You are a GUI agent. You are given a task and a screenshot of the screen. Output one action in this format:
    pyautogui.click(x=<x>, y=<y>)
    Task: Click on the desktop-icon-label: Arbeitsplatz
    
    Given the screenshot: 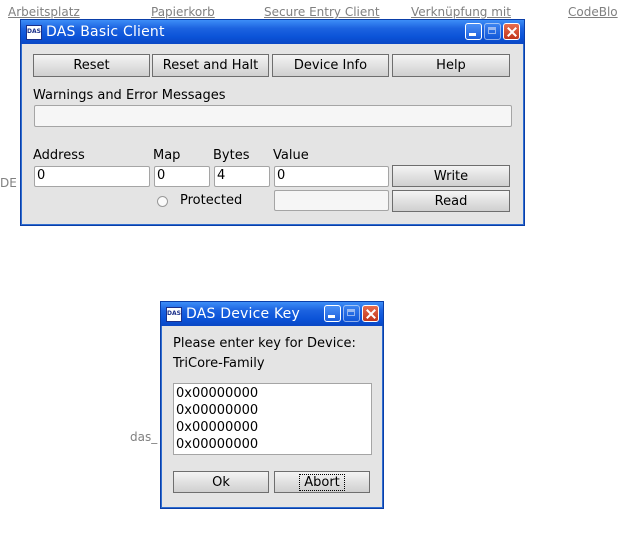 What is the action you would take?
    pyautogui.click(x=44, y=12)
    